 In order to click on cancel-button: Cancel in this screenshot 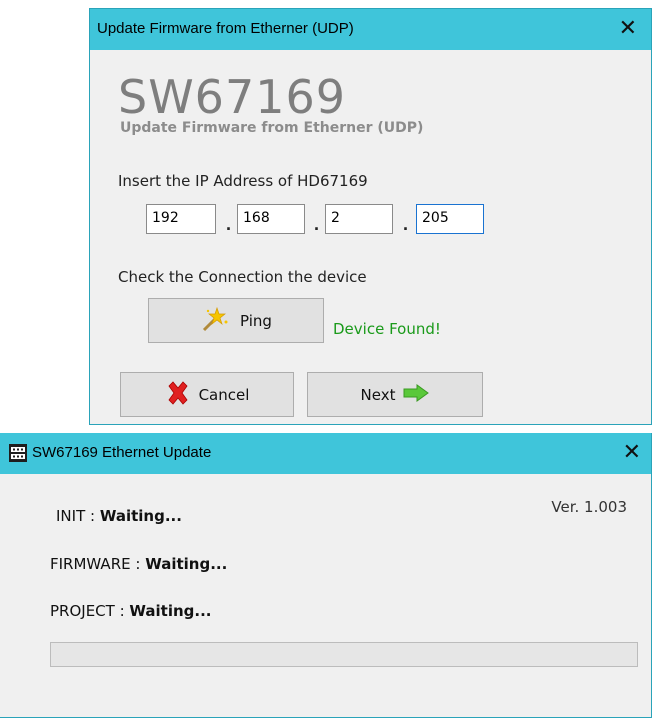, I will do `click(207, 394)`.